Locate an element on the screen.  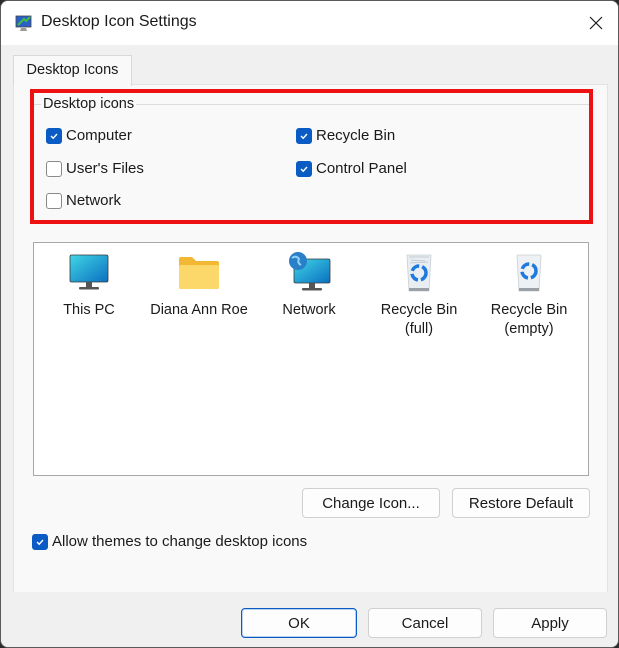
list-item-user-folder: Diana Ann Roe is located at coordinates (199, 285).